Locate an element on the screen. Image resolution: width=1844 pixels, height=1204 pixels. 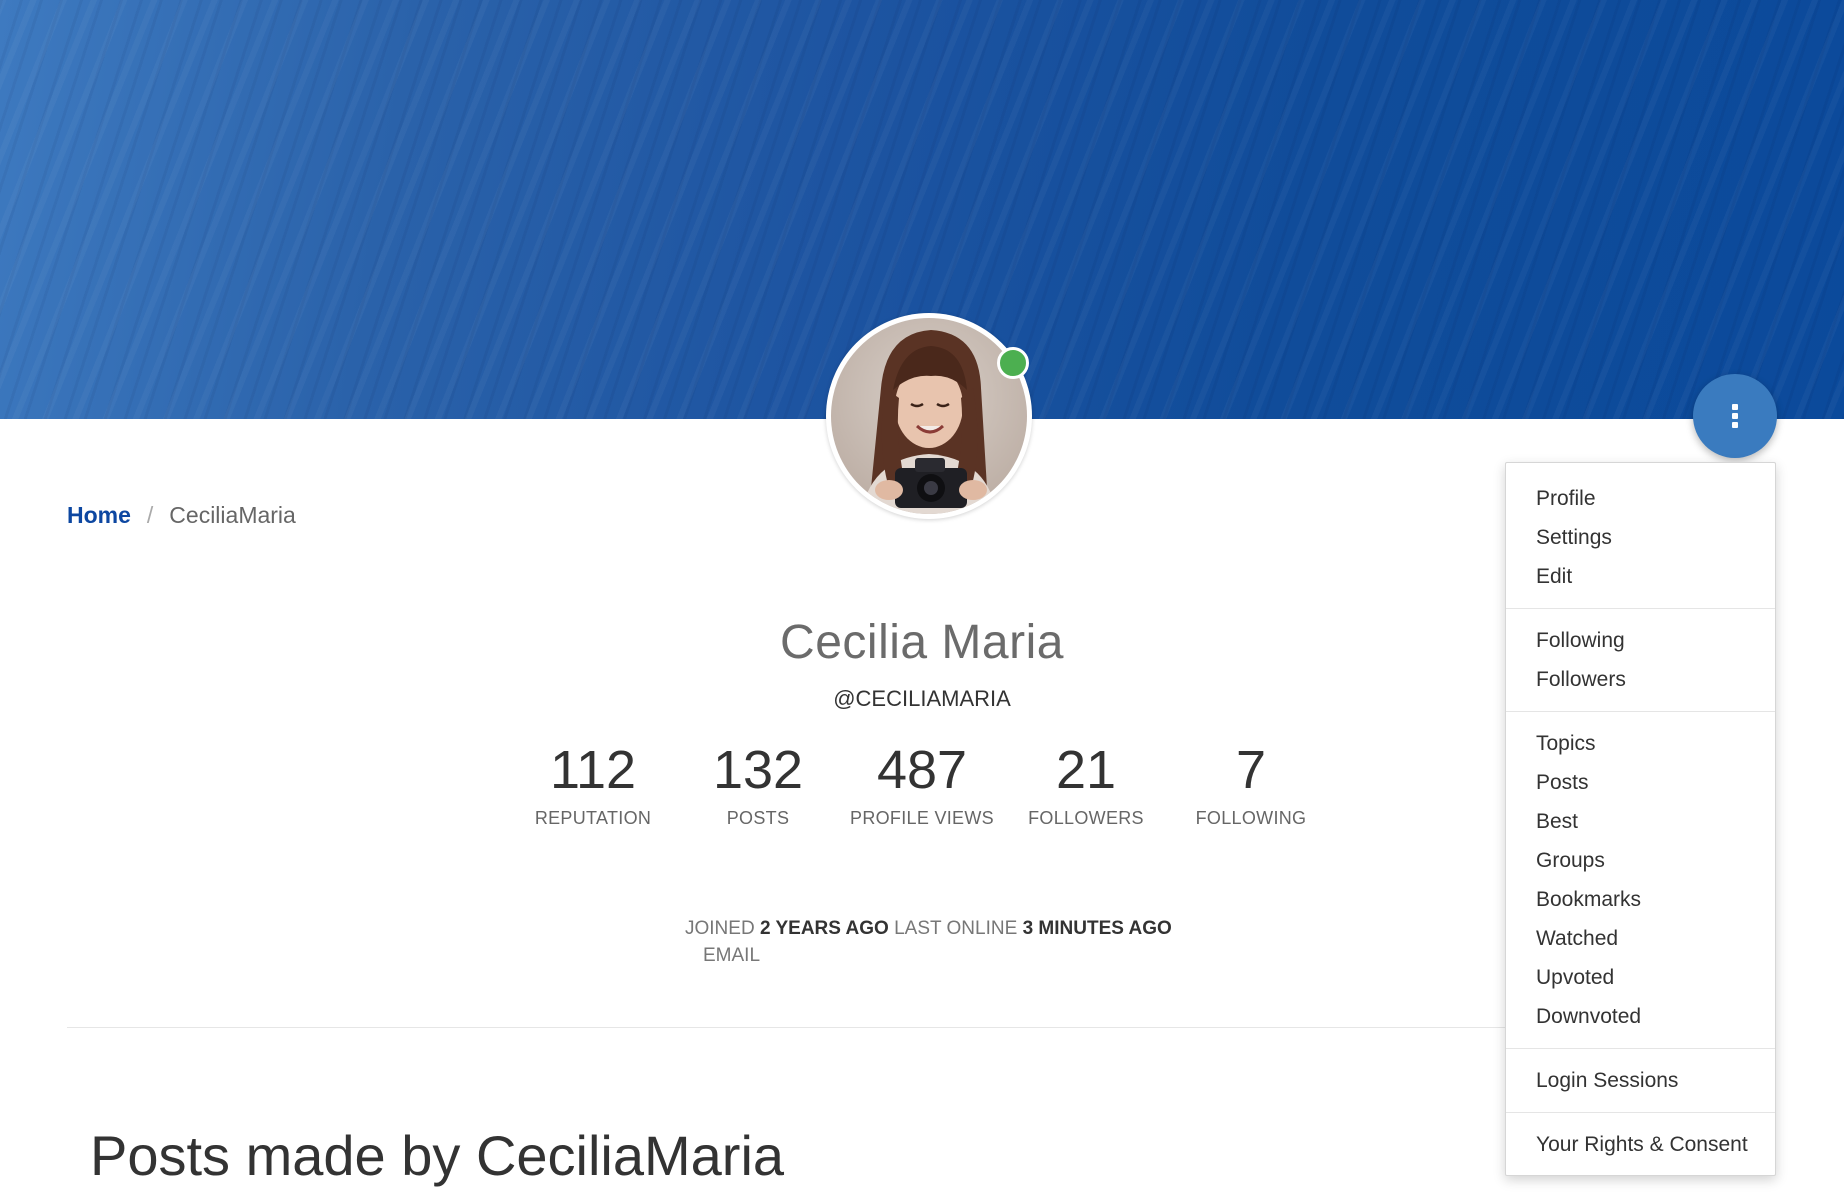
last-online-value: 3 MINUTES AGO is located at coordinates (1097, 928).